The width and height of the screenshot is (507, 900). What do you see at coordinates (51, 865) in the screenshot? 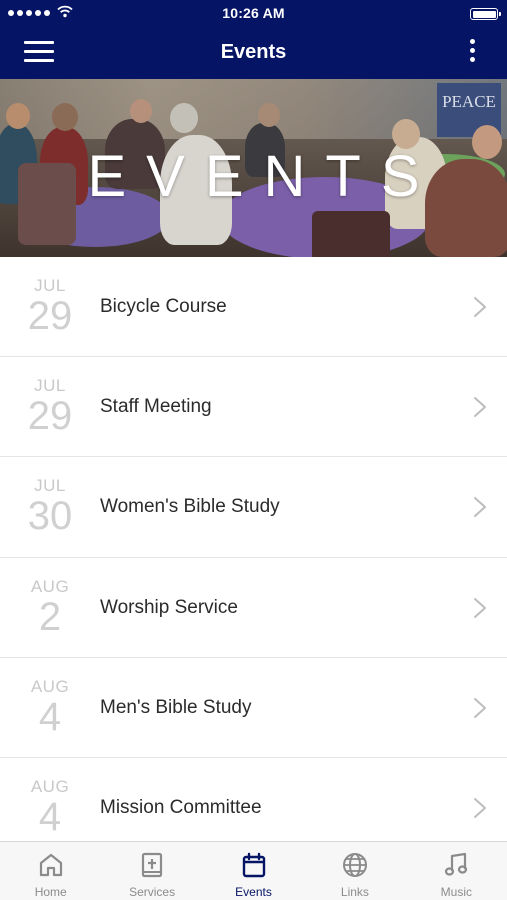
I see `home-icon` at bounding box center [51, 865].